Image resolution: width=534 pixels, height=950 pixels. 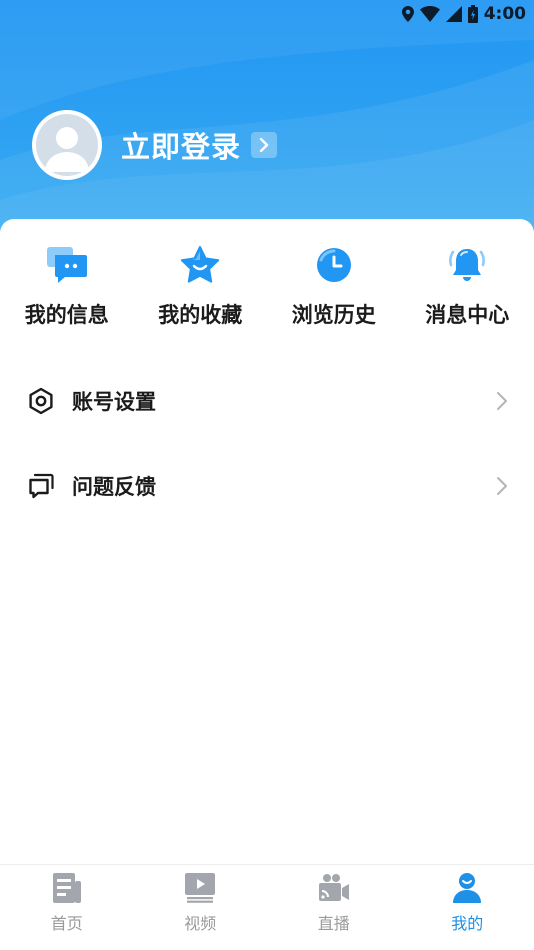 What do you see at coordinates (200, 315) in the screenshot?
I see `quick-action-label: 我的收藏` at bounding box center [200, 315].